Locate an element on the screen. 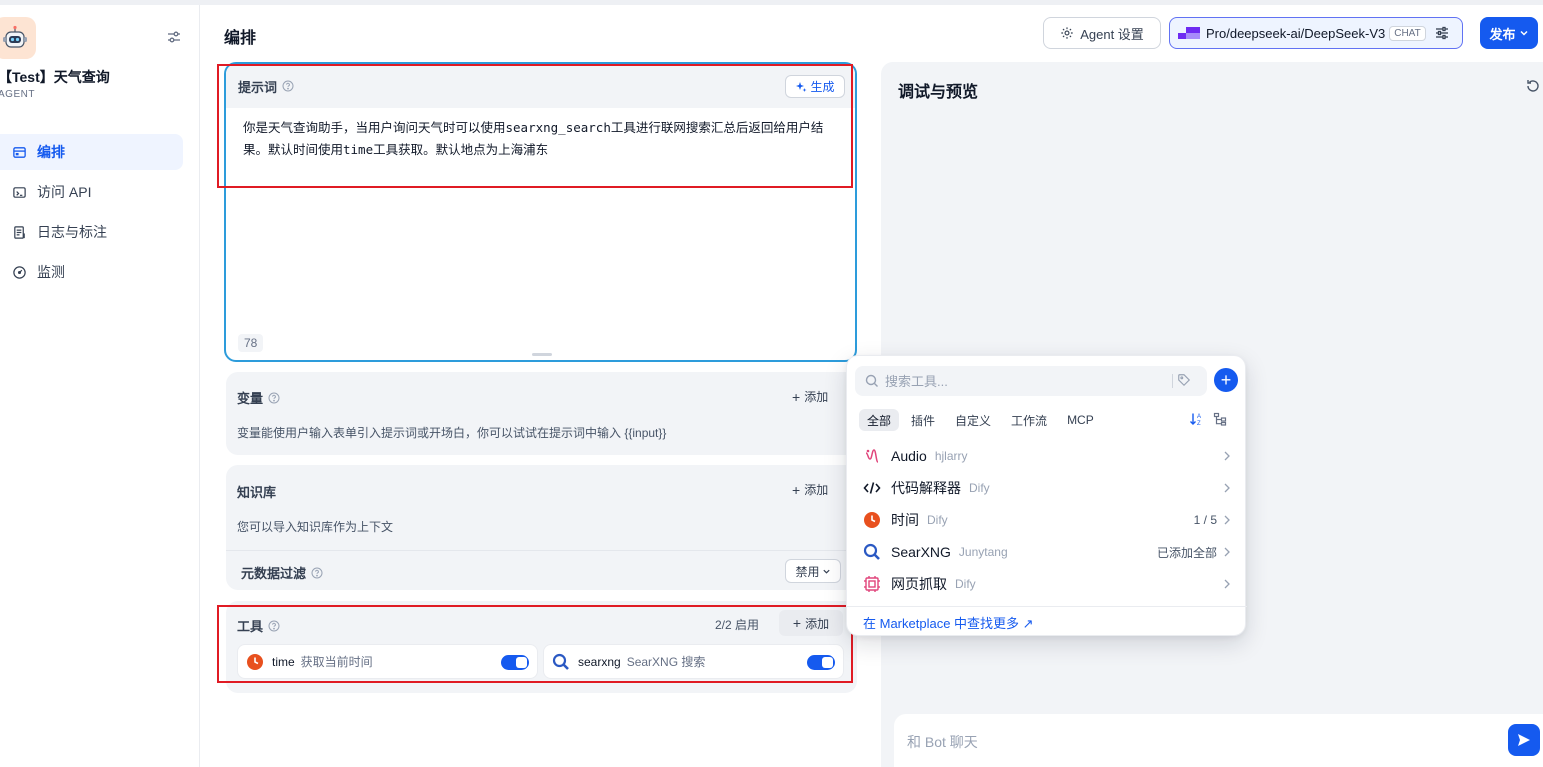  sidebar-item-api: 访问 API is located at coordinates (91, 192).